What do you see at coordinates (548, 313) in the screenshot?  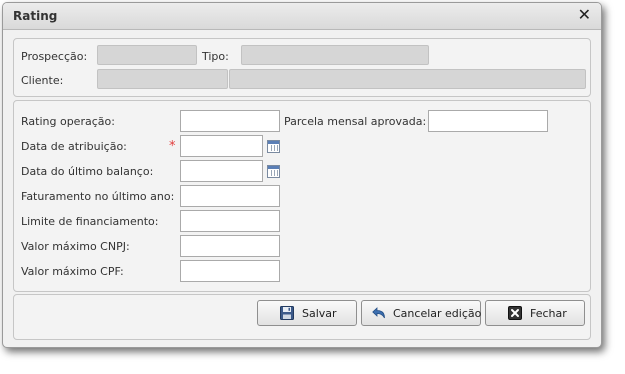 I see `fechar-label: Fechar` at bounding box center [548, 313].